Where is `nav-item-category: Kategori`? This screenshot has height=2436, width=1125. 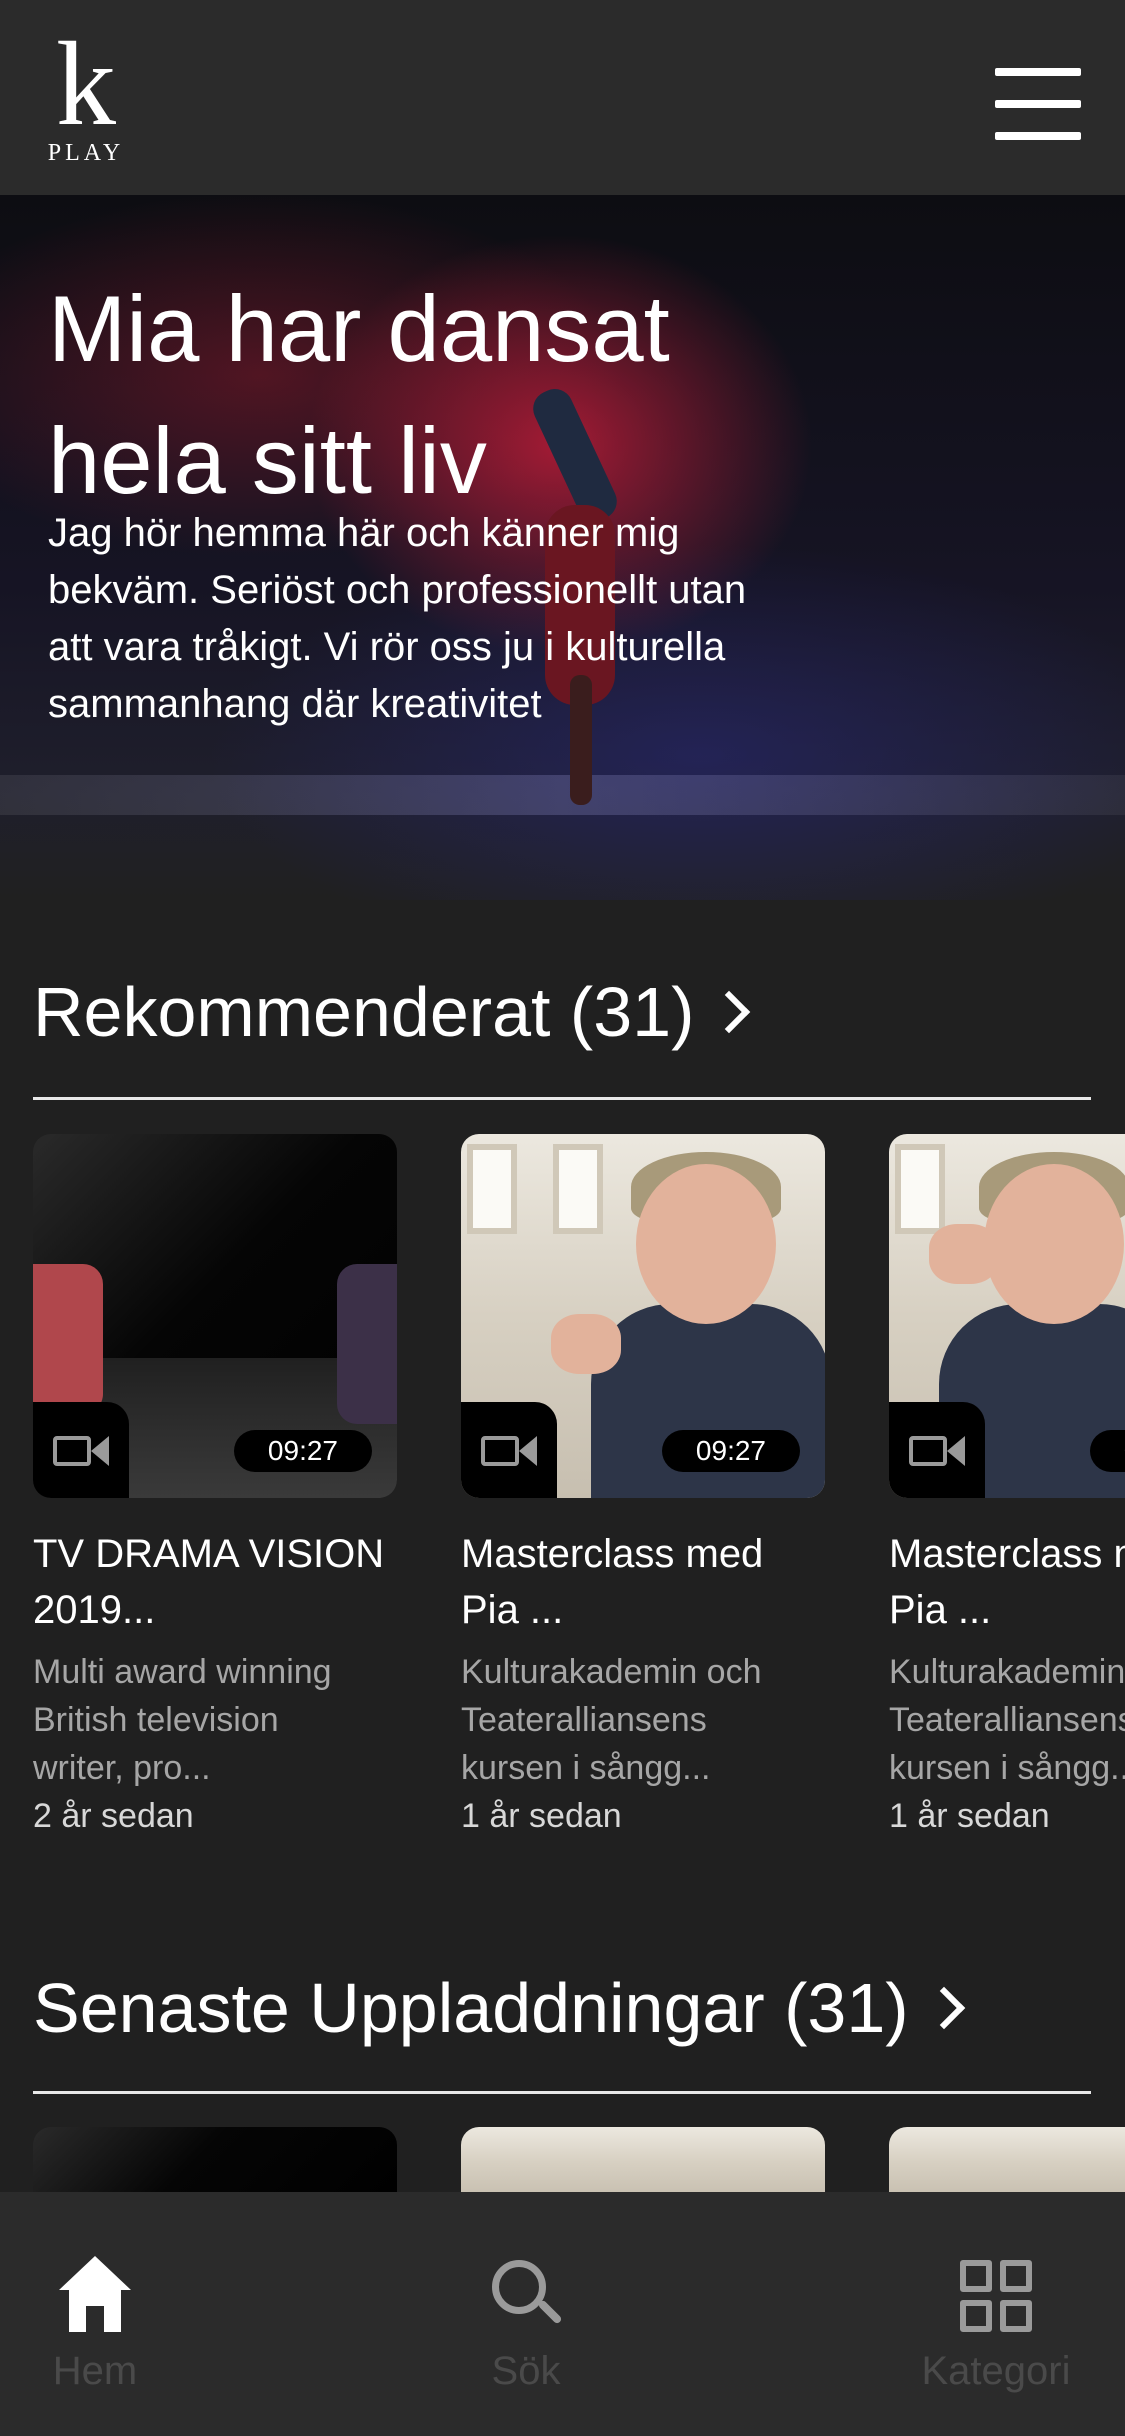 nav-item-category: Kategori is located at coordinates (995, 2314).